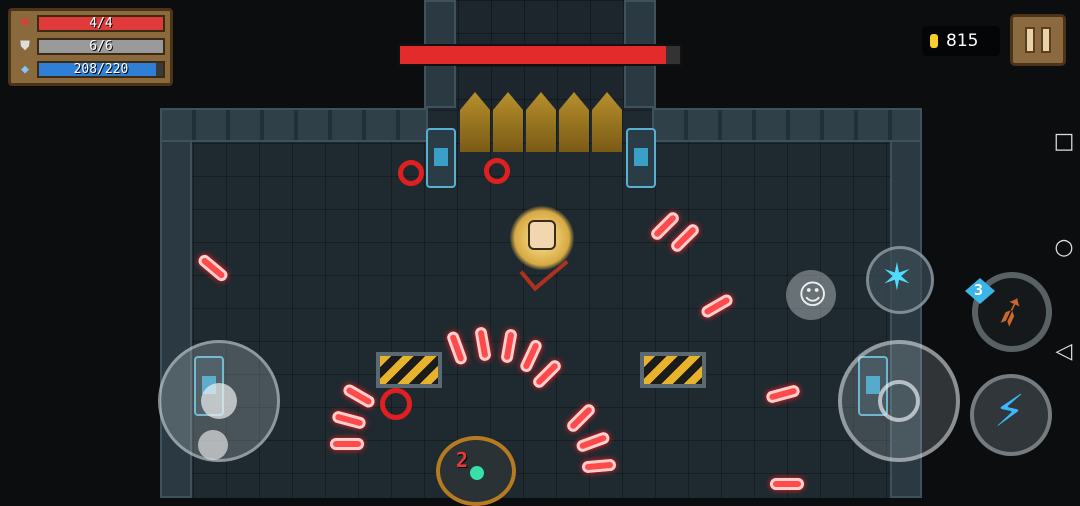 The image size is (1080, 506). What do you see at coordinates (101, 46) in the screenshot?
I see `armor-text: 6/6` at bounding box center [101, 46].